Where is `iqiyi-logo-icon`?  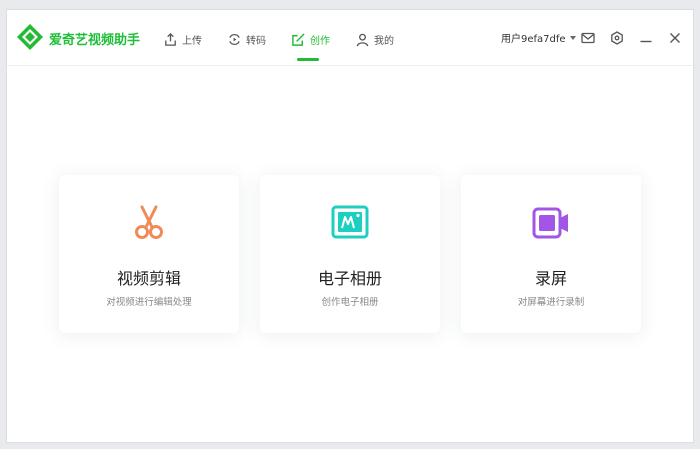
iqiyi-logo-icon is located at coordinates (30, 37).